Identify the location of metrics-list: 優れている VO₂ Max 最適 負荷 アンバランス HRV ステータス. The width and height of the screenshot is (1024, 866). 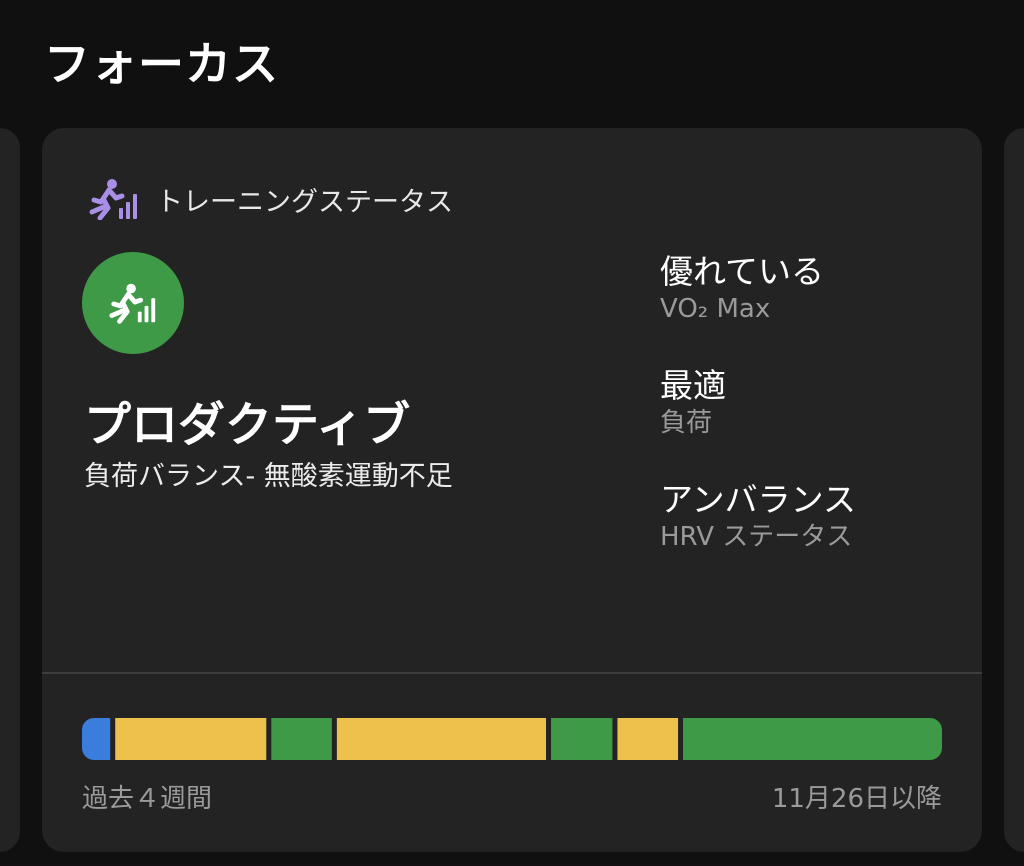
(810, 423).